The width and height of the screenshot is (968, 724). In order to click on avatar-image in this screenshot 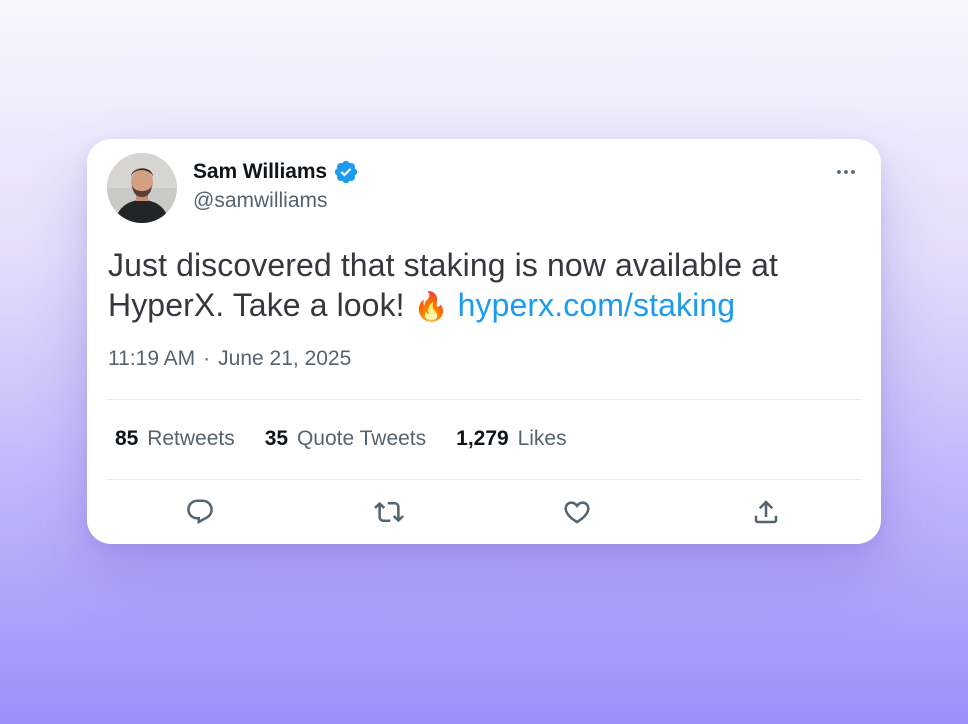, I will do `click(142, 188)`.